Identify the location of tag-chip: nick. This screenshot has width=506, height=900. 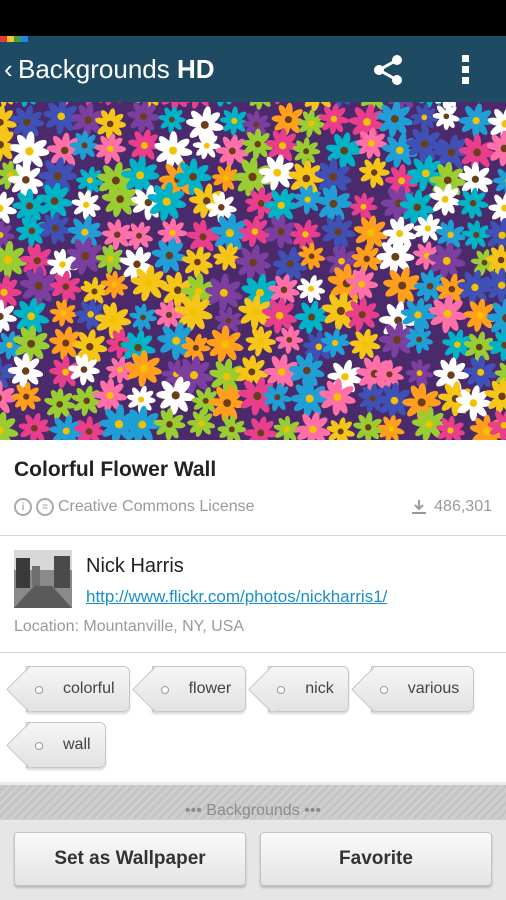
(308, 689).